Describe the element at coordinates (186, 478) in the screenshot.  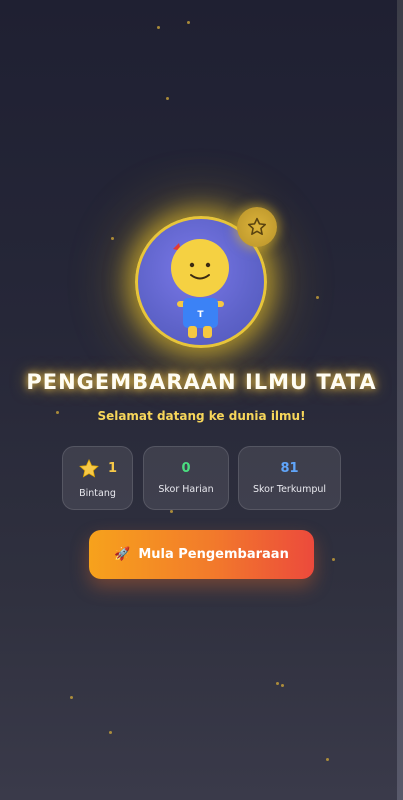
I see `stat-card-daily-score: 0 Skor Harian` at that location.